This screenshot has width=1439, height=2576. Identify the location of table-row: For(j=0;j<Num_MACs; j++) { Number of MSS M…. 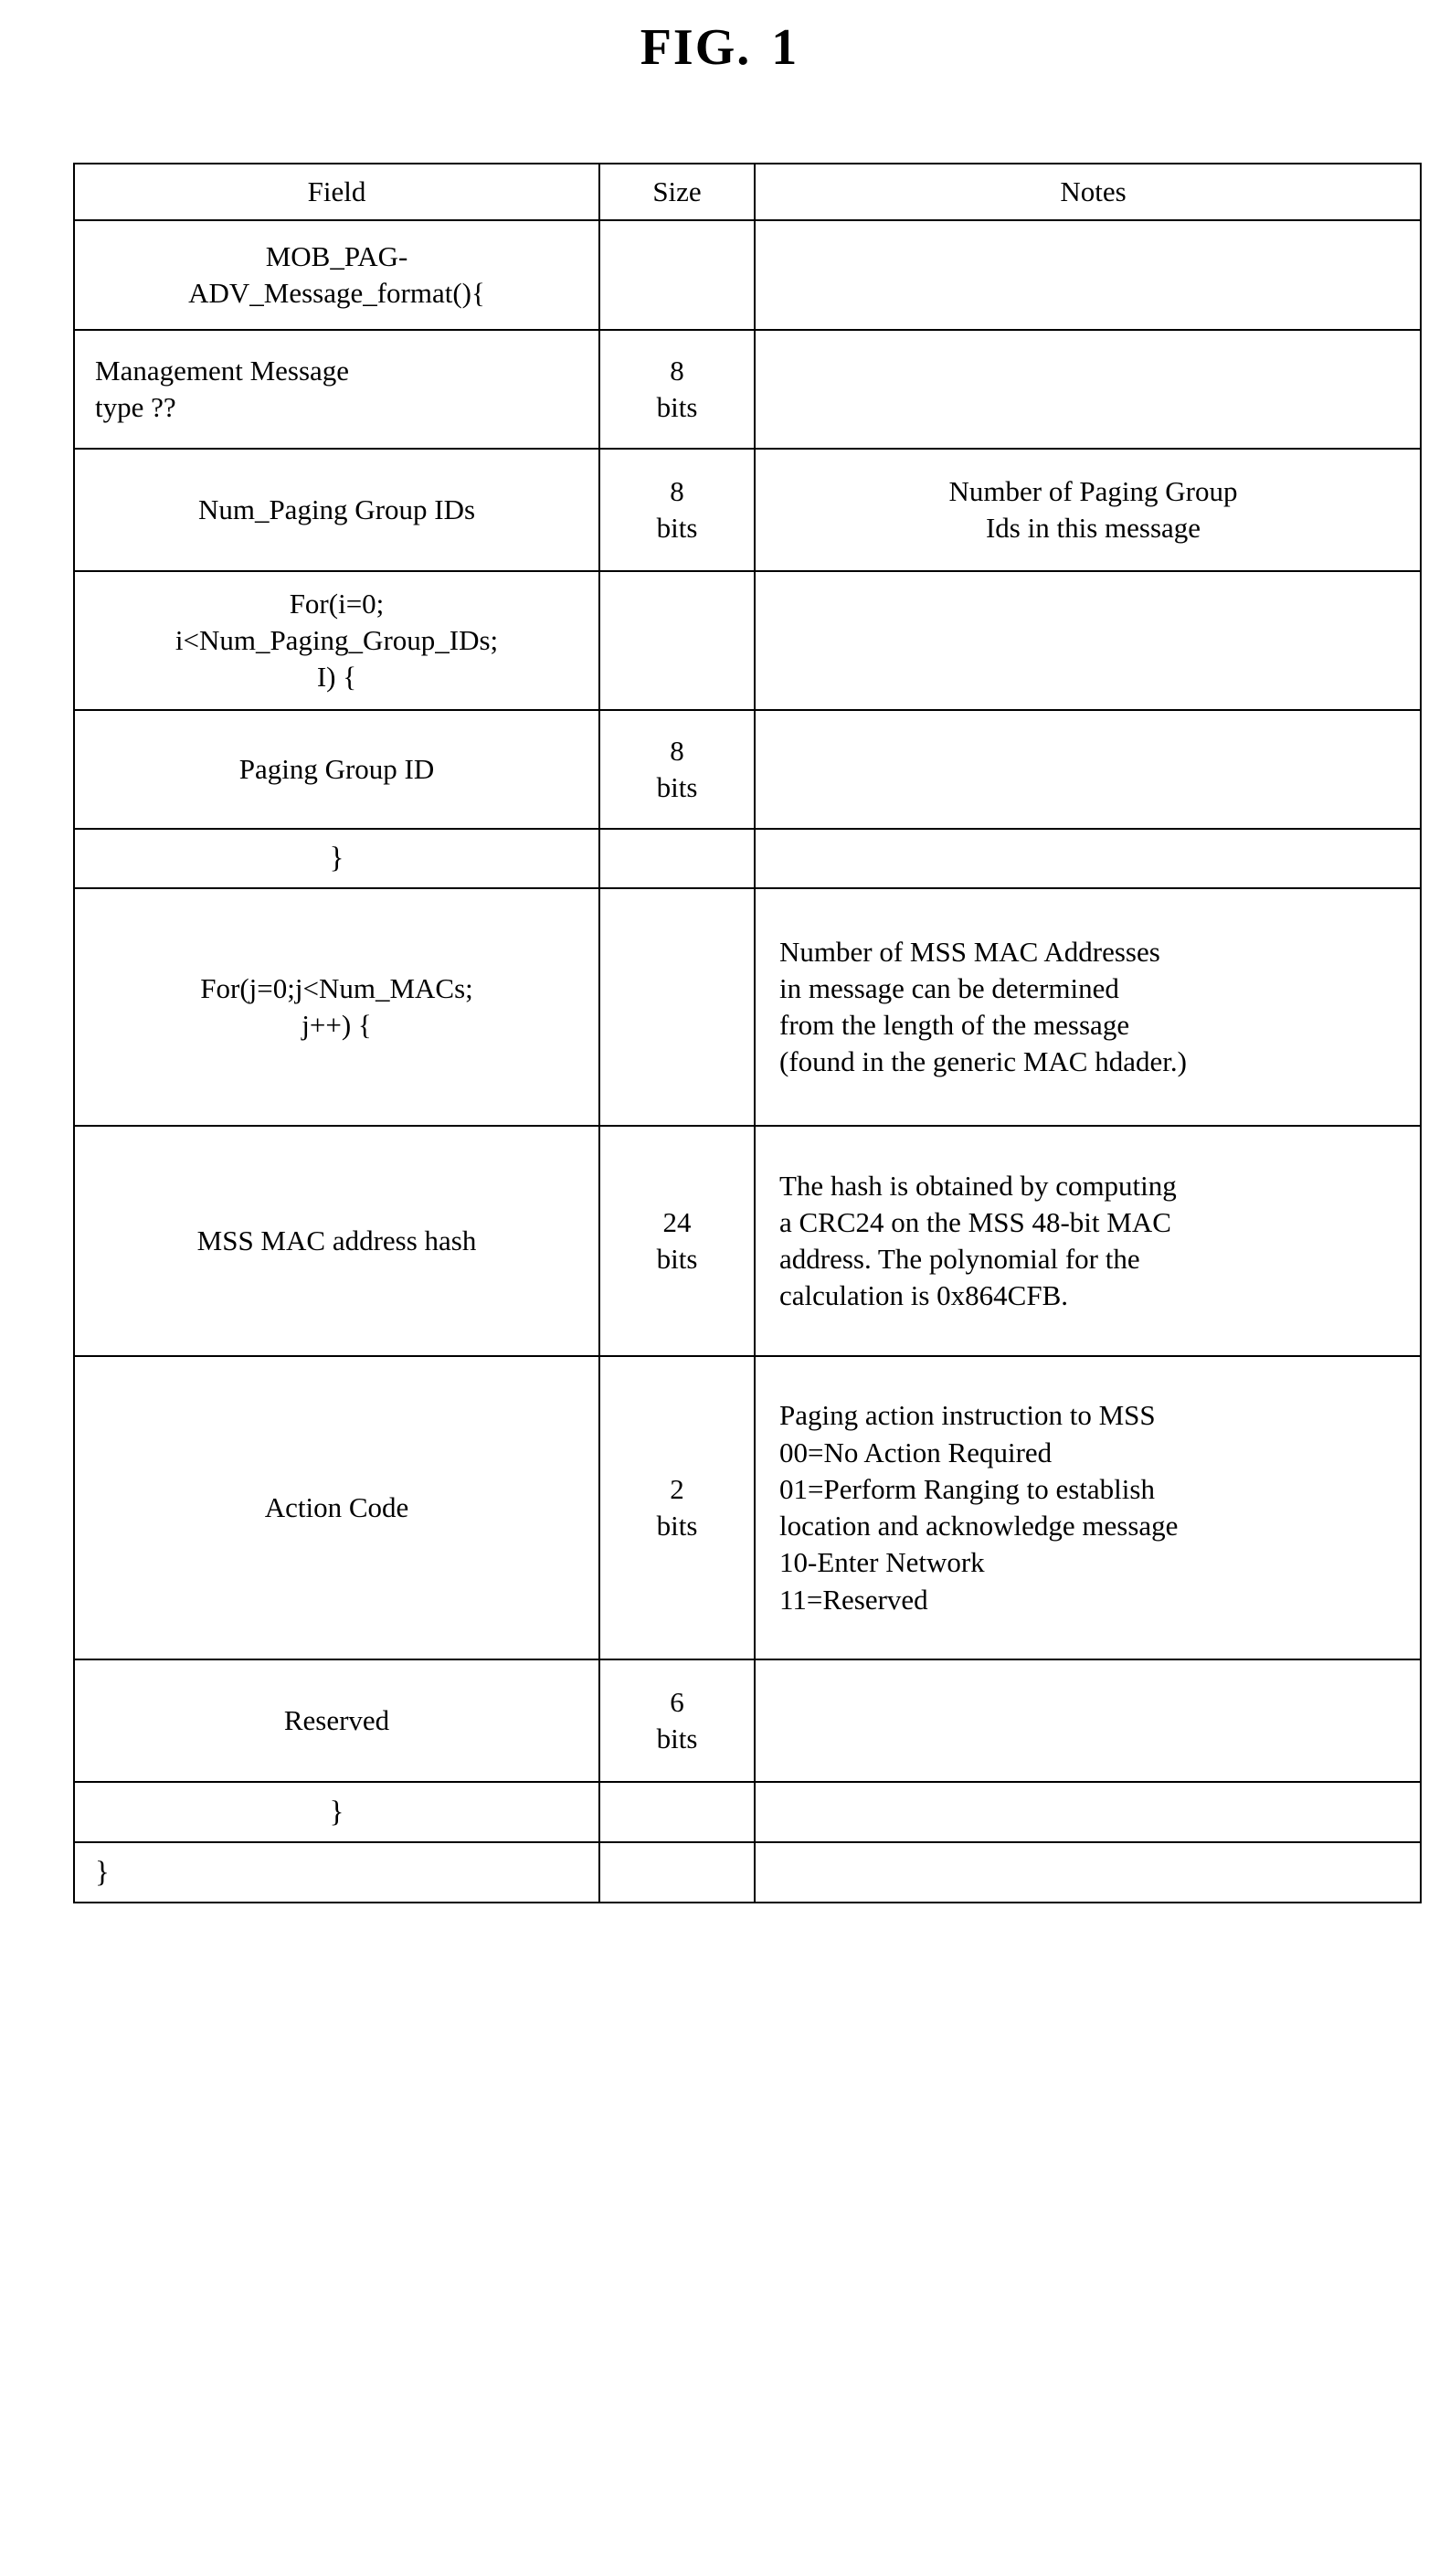
(747, 1007).